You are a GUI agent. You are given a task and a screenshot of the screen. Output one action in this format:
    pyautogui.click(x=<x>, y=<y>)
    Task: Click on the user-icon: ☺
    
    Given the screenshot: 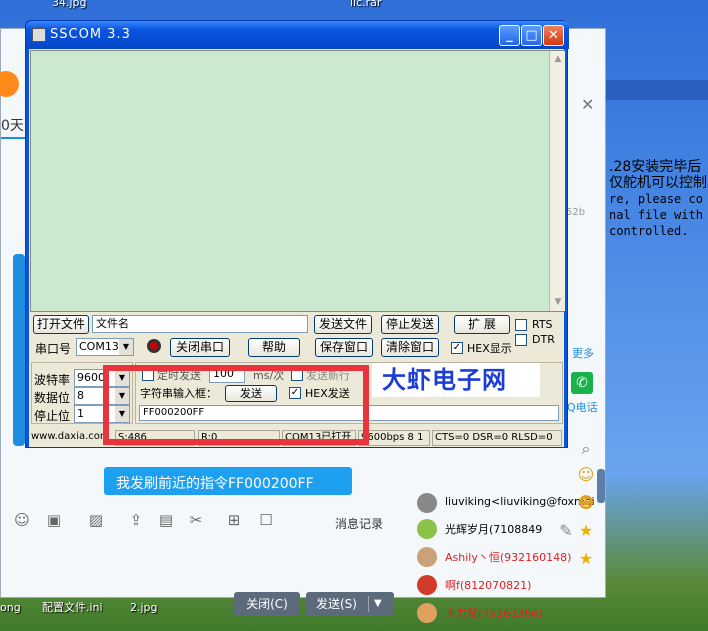 What is the action you would take?
    pyautogui.click(x=586, y=475)
    